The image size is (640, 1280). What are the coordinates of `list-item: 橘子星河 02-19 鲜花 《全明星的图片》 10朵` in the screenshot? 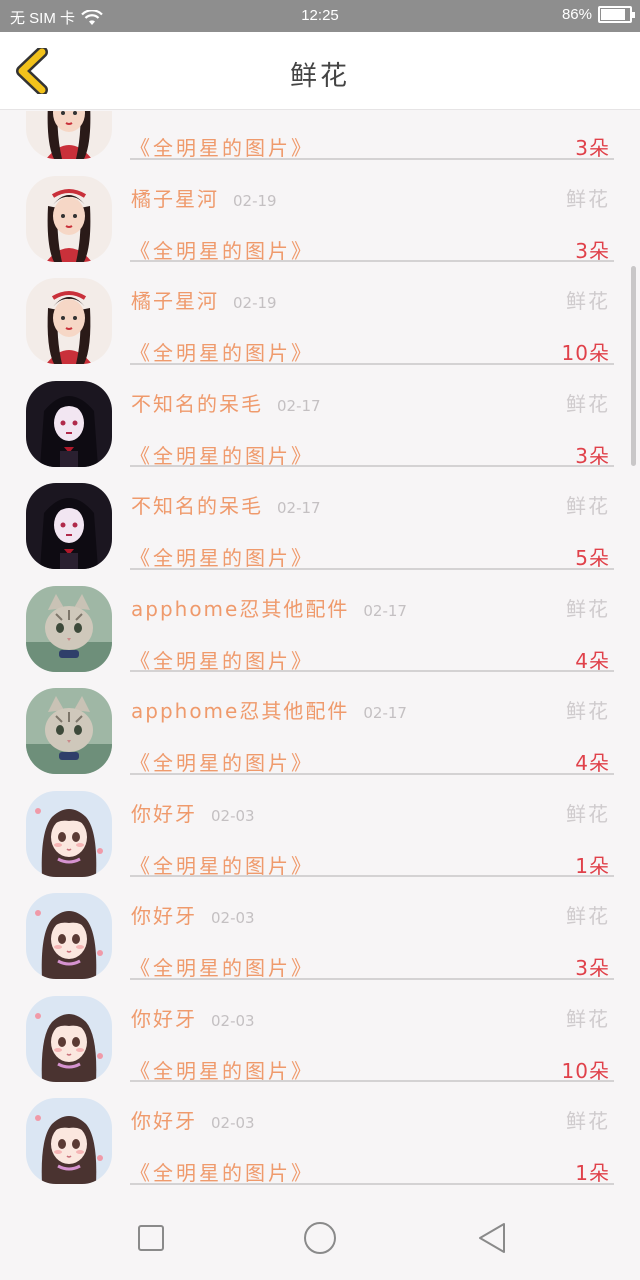 It's located at (320, 312).